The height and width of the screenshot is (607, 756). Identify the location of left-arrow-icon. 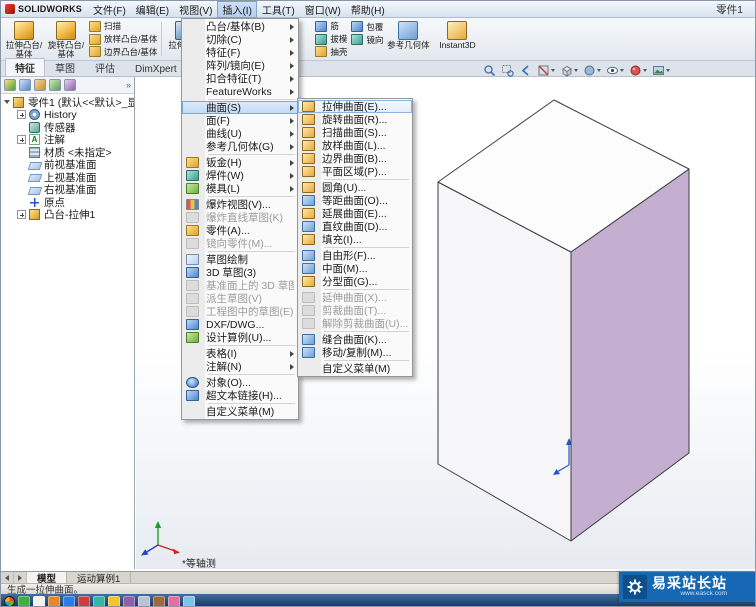
(7, 577).